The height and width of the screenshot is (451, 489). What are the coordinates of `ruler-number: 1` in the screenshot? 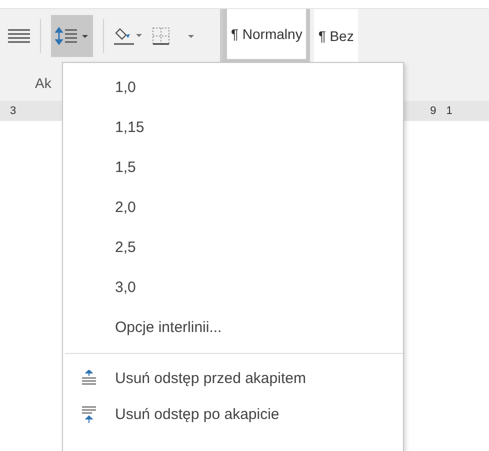 It's located at (449, 111).